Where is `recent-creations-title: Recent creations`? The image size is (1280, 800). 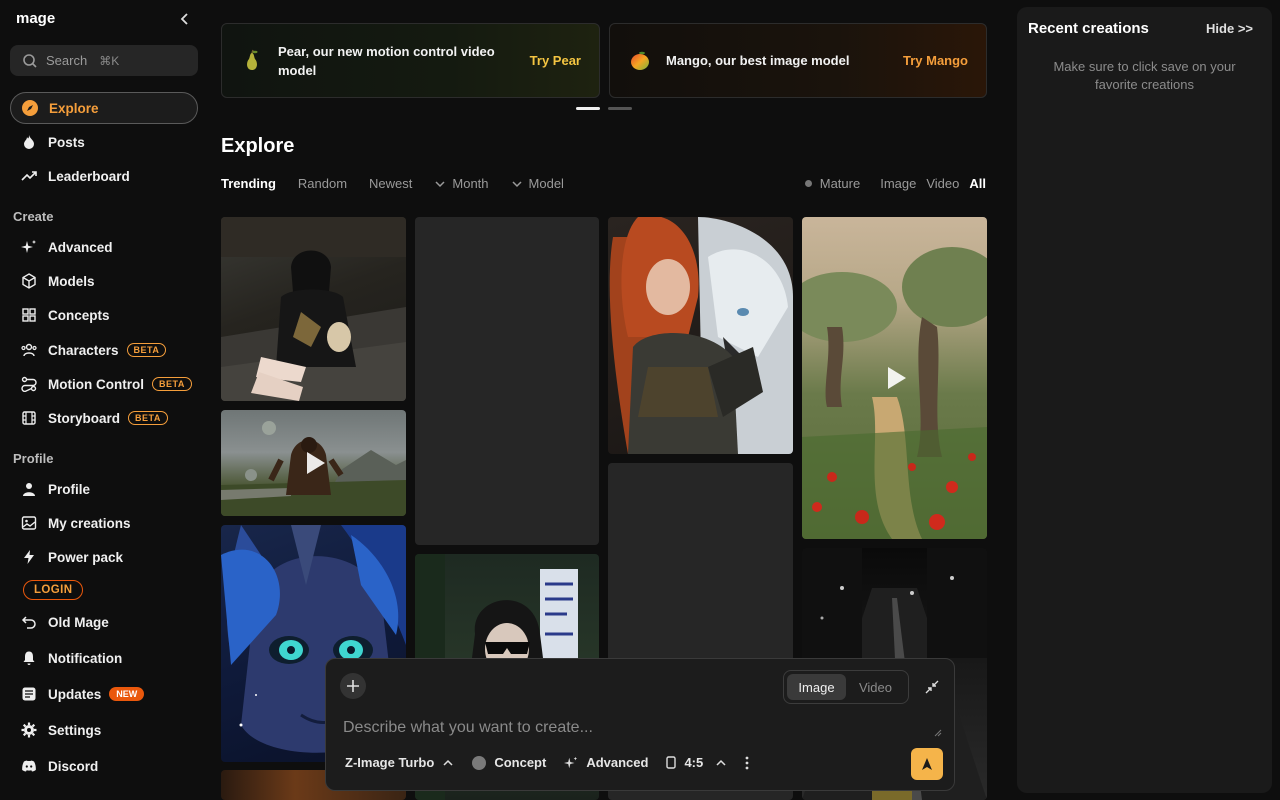
recent-creations-title: Recent creations is located at coordinates (1088, 28).